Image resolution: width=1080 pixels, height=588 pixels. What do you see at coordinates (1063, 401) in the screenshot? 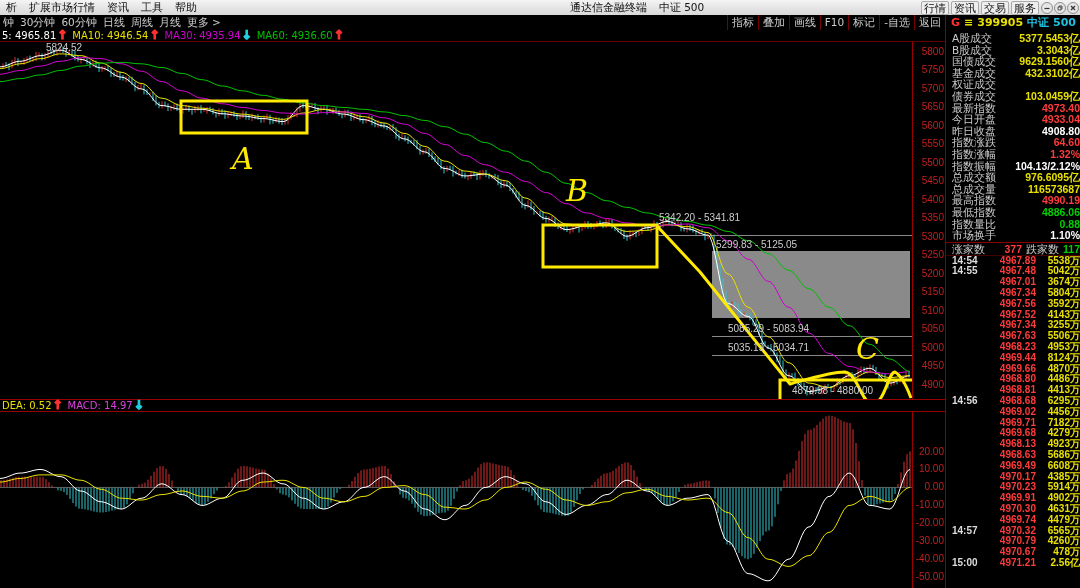
I see `tick-volume: 6295万` at bounding box center [1063, 401].